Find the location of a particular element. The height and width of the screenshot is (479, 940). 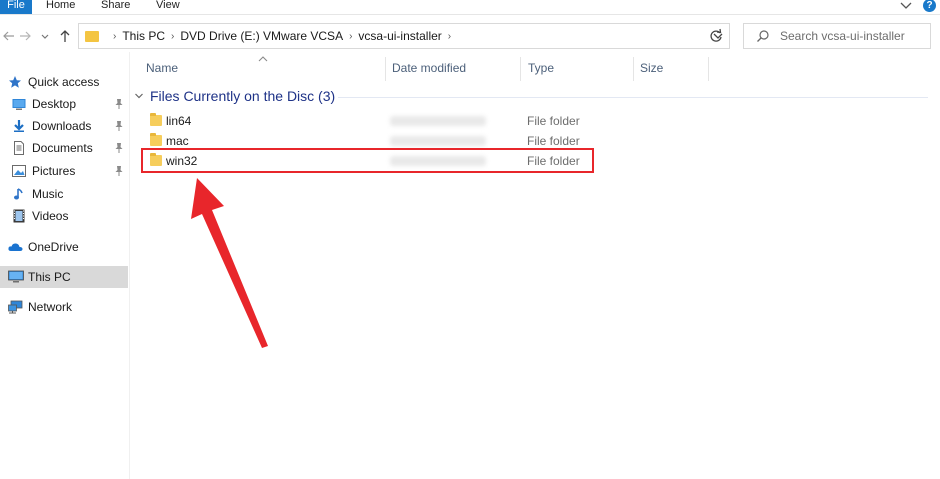

breadcrumb-this-pc: This PC is located at coordinates (143, 36).